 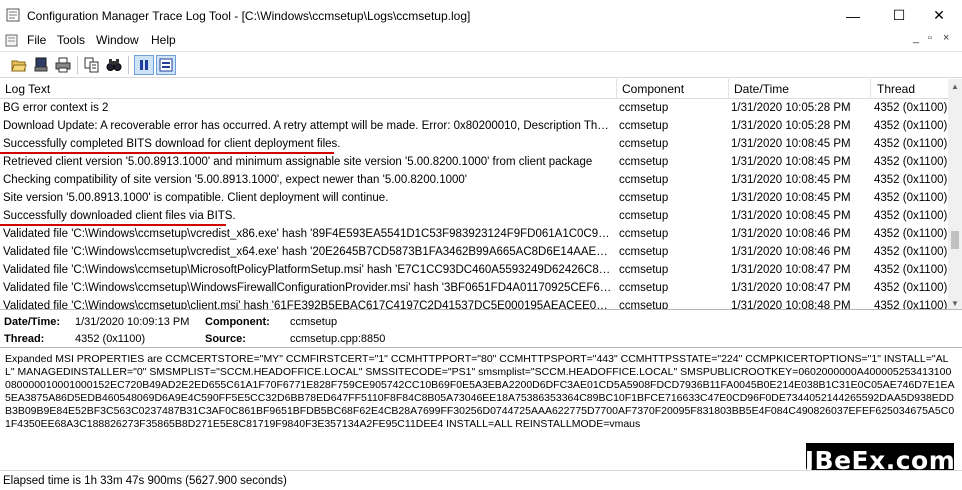 I want to click on pause-button, so click(x=144, y=65).